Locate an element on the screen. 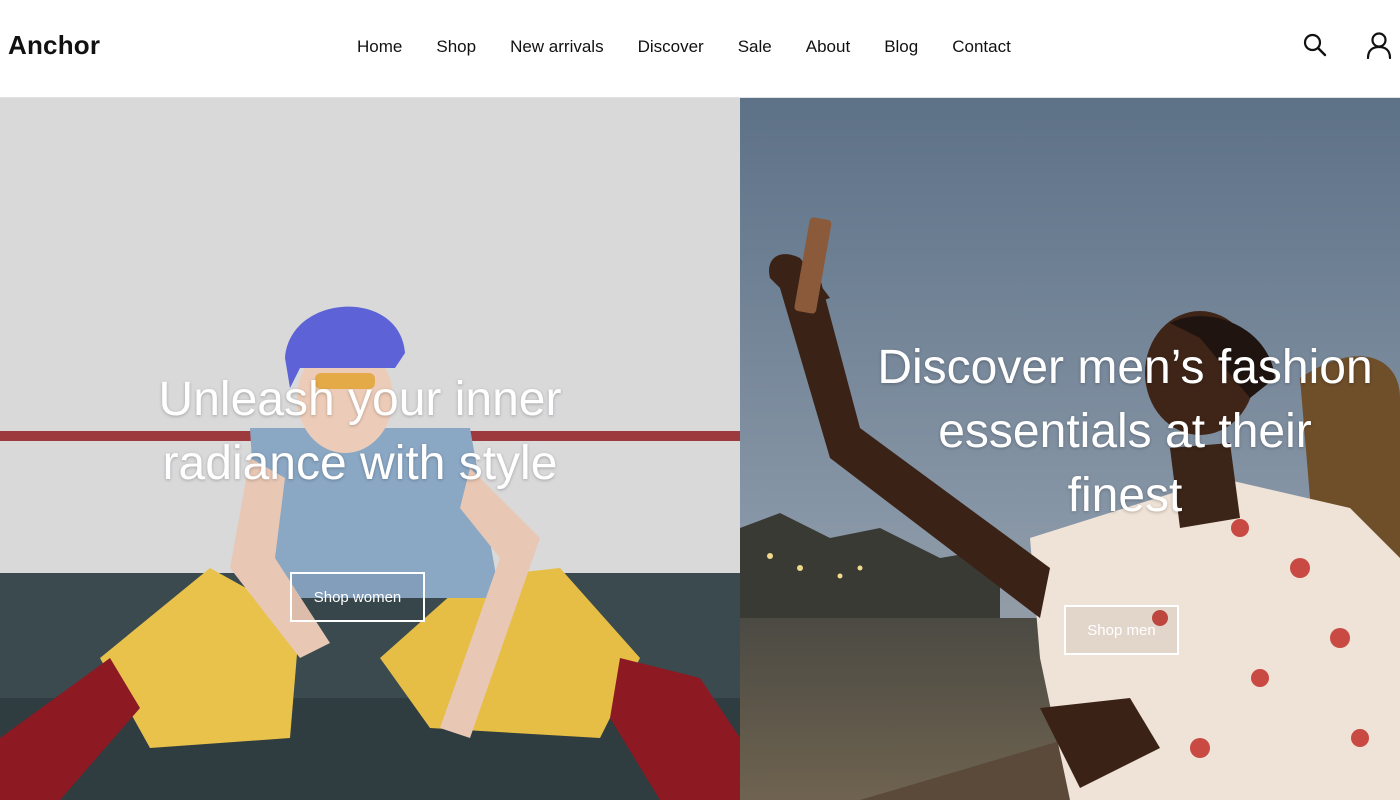  search-icon is located at coordinates (1315, 45).